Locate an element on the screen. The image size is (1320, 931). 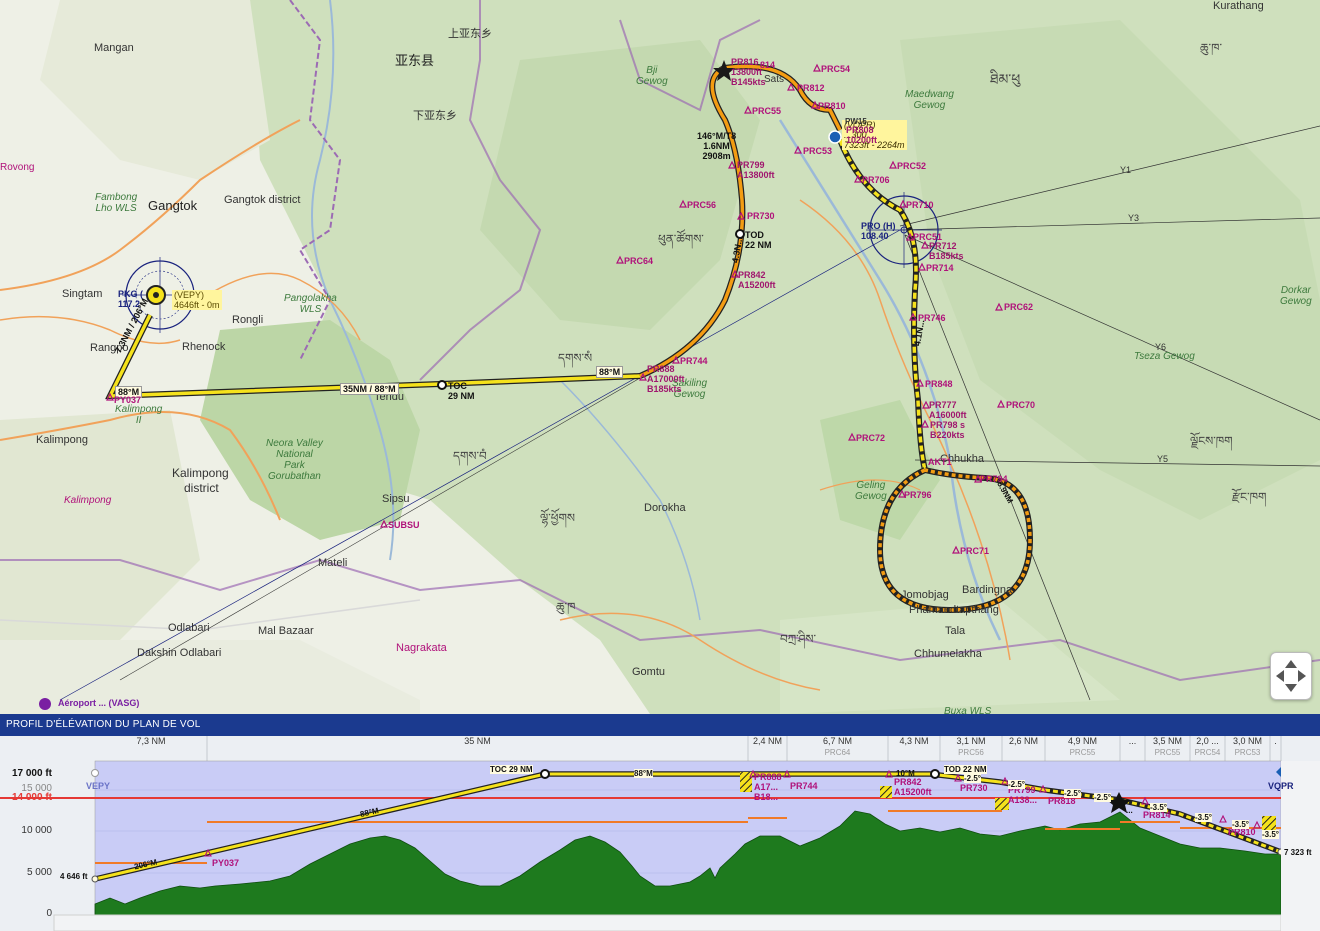
waypoint-pr714: PR714 is located at coordinates (940, 268).